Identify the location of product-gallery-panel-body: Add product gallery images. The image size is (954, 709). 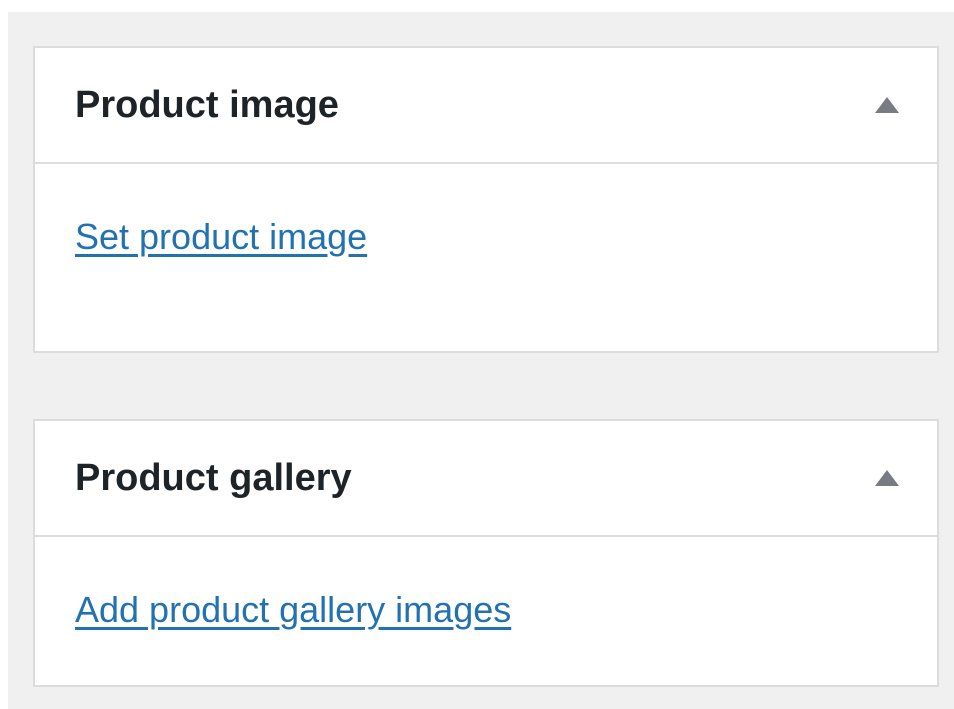
(486, 584).